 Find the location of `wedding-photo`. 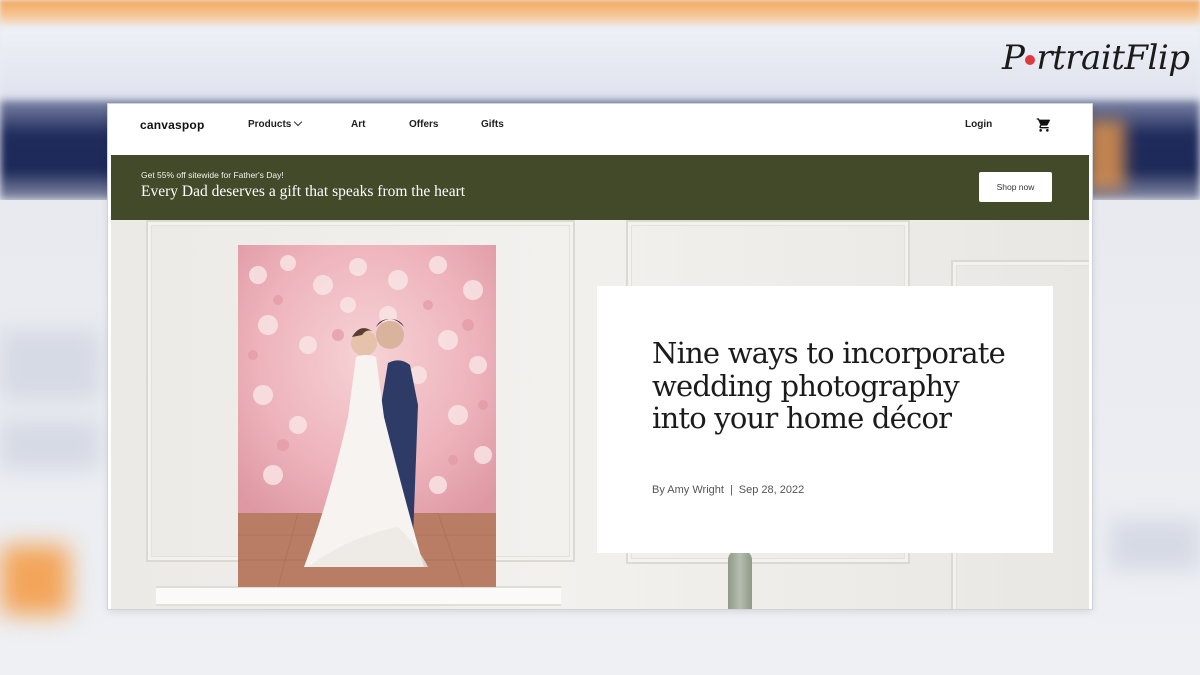

wedding-photo is located at coordinates (367, 416).